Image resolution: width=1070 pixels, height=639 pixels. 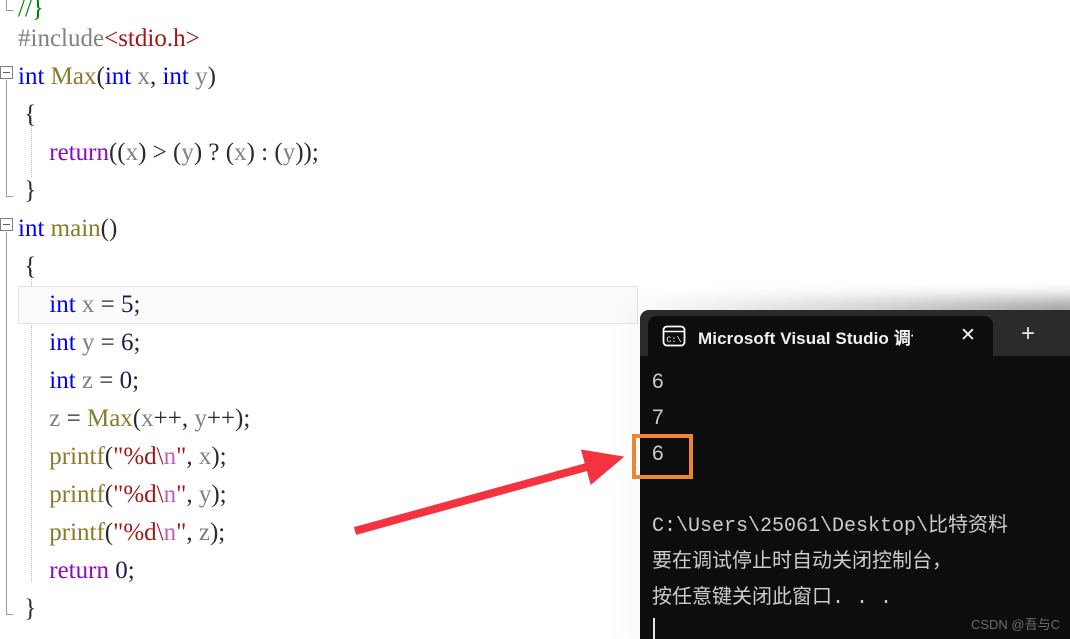 I want to click on fold-guide-max, so click(x=6, y=138).